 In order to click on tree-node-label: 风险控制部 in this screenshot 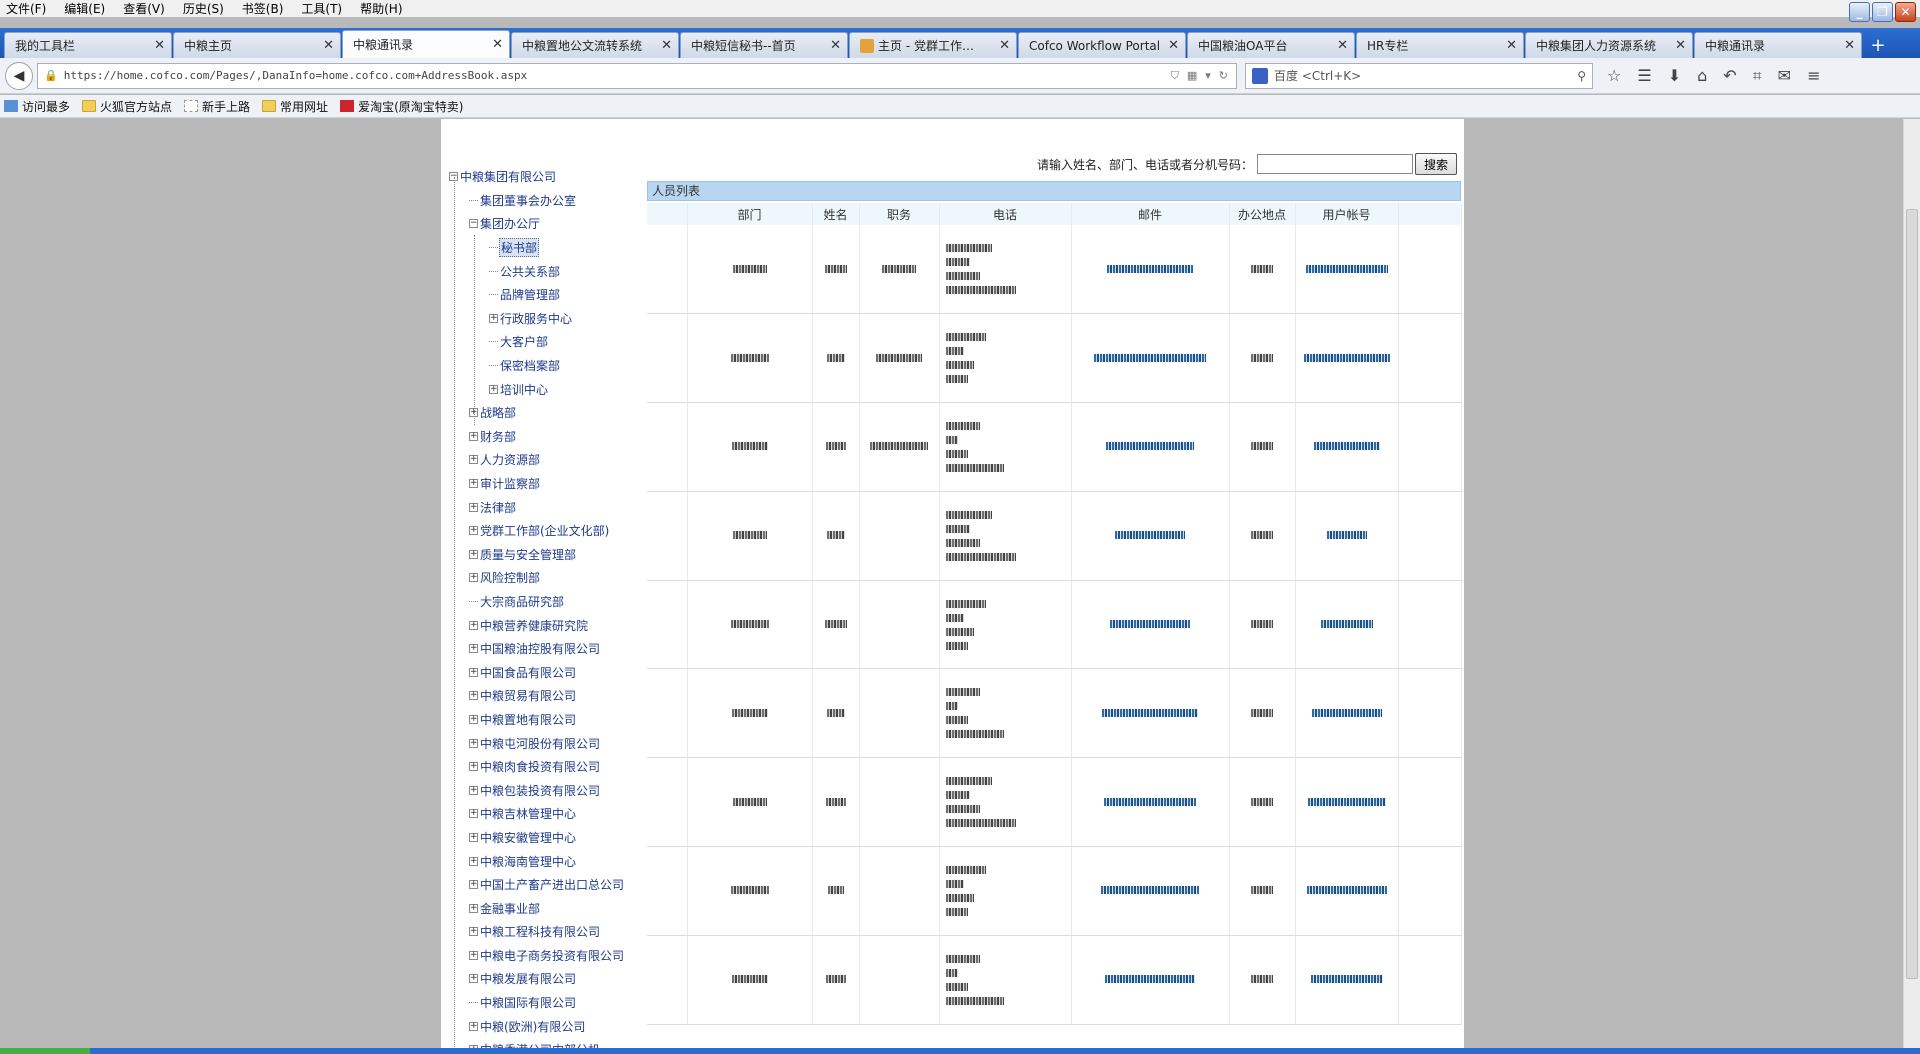, I will do `click(510, 577)`.